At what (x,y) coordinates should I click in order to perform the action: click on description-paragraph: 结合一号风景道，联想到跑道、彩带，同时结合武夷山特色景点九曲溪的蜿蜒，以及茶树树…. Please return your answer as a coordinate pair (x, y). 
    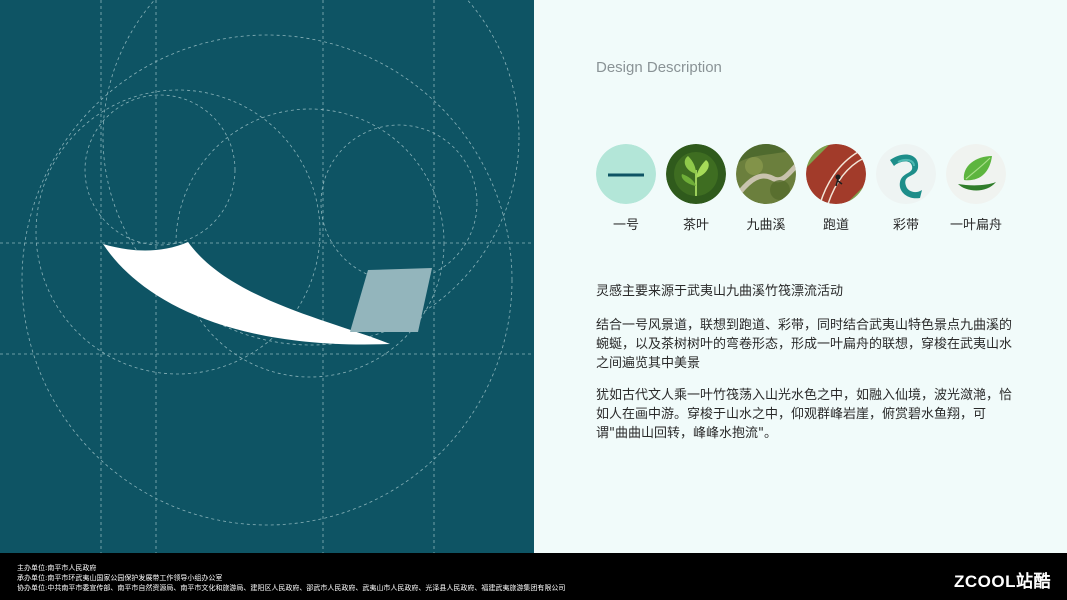
    Looking at the image, I should click on (804, 344).